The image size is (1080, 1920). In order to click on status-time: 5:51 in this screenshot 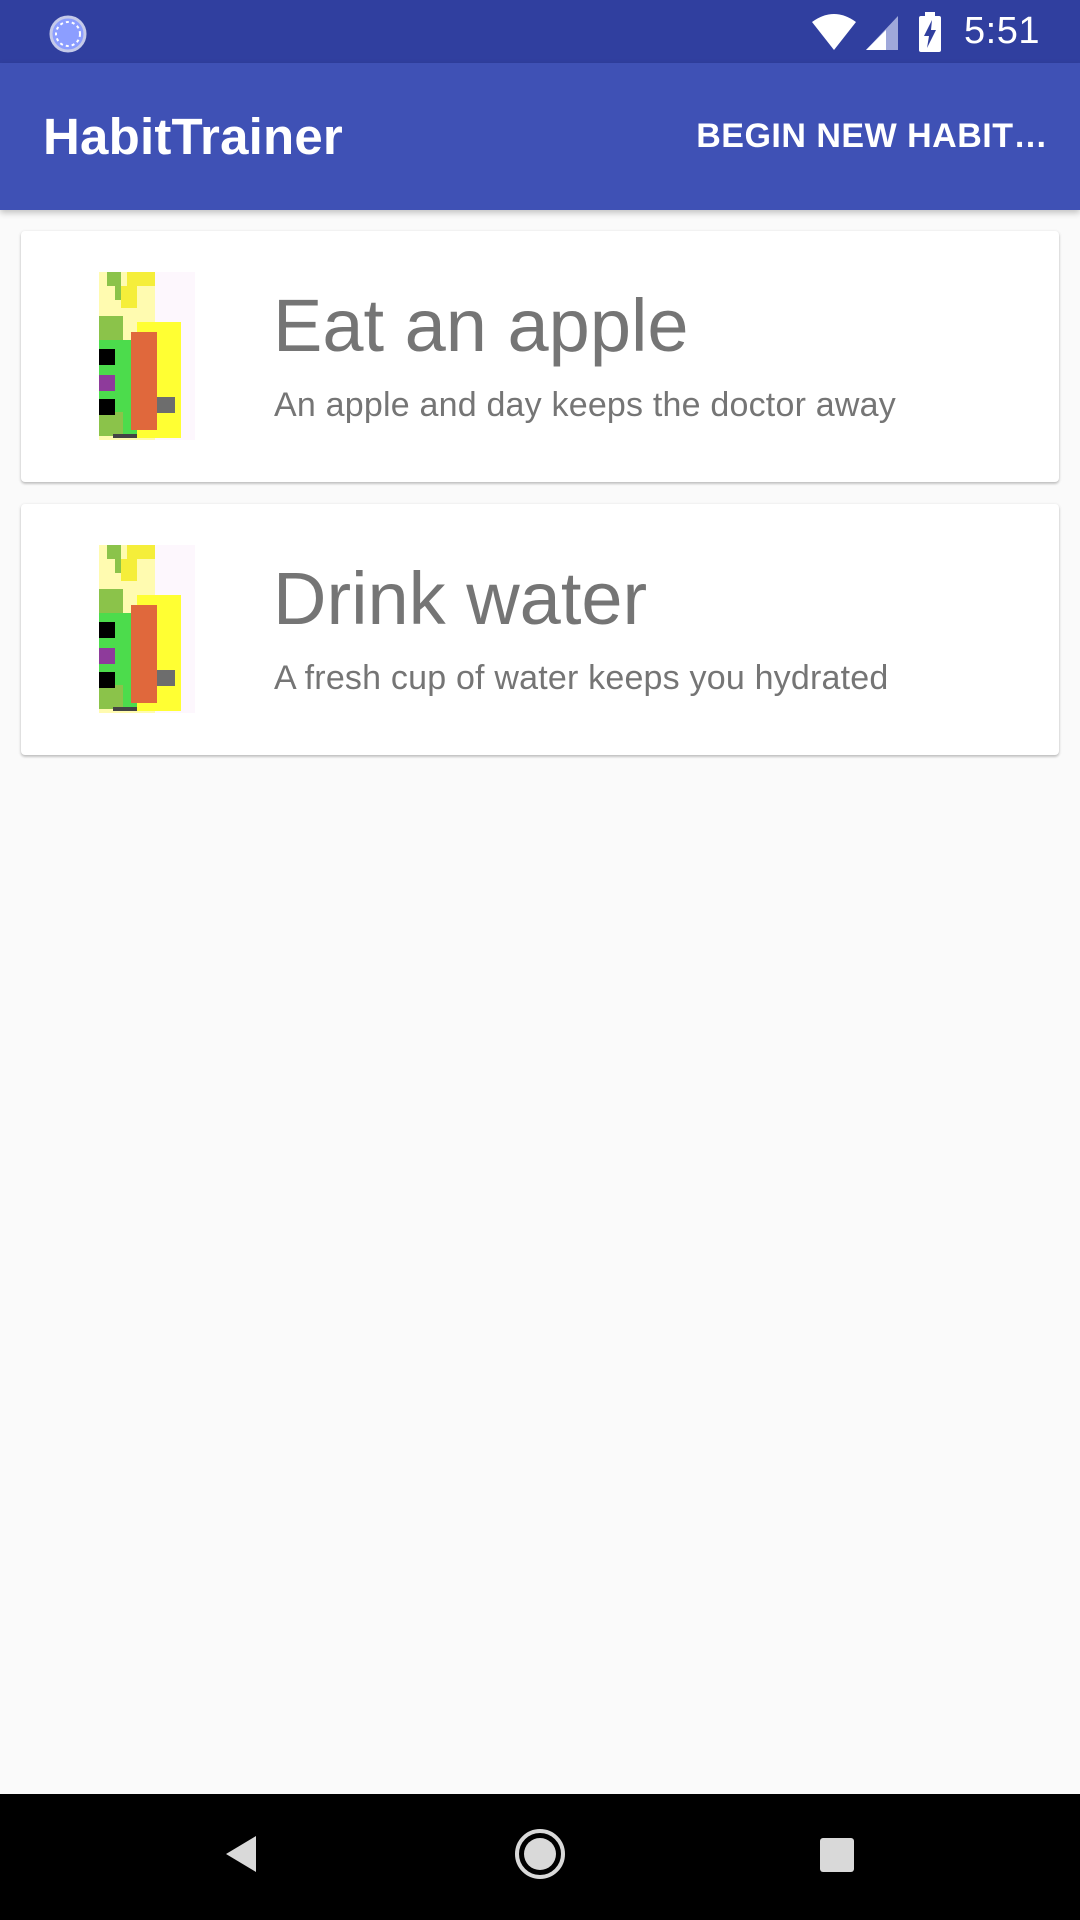, I will do `click(1002, 31)`.